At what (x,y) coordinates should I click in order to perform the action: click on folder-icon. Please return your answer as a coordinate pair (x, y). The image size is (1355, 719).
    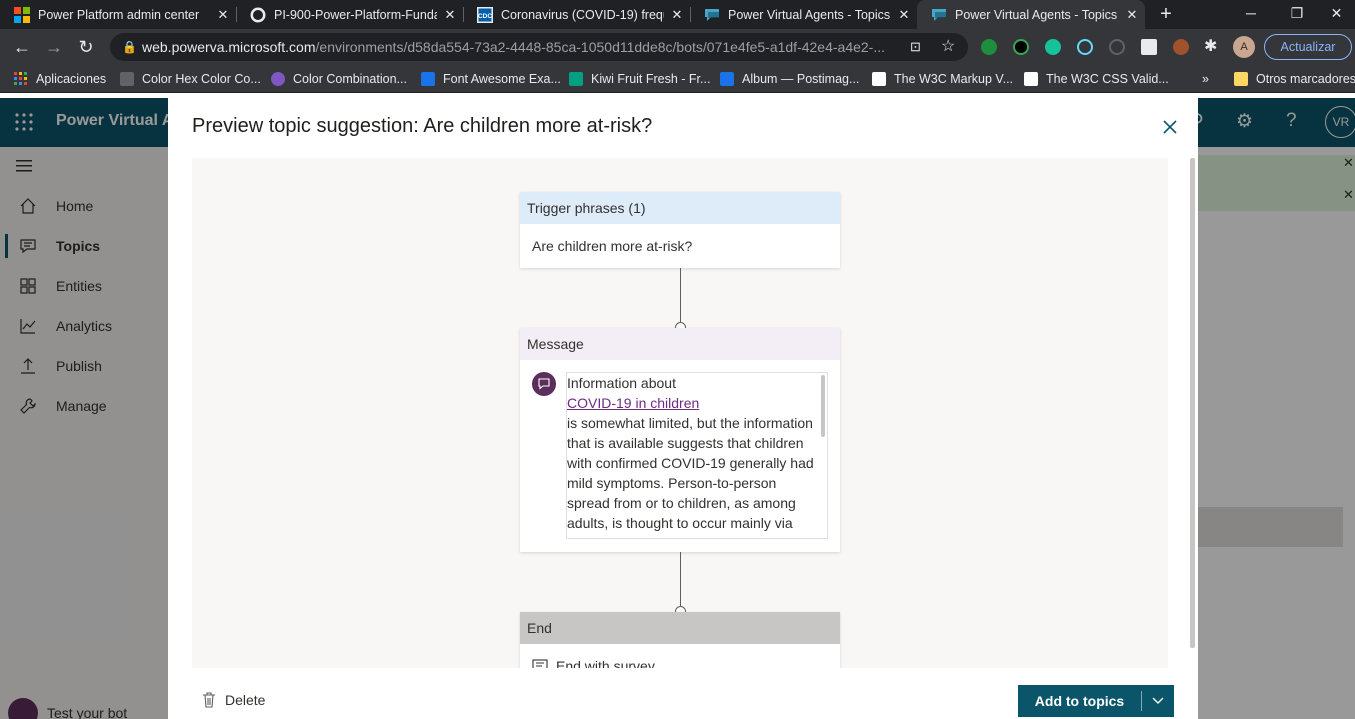
    Looking at the image, I should click on (1241, 79).